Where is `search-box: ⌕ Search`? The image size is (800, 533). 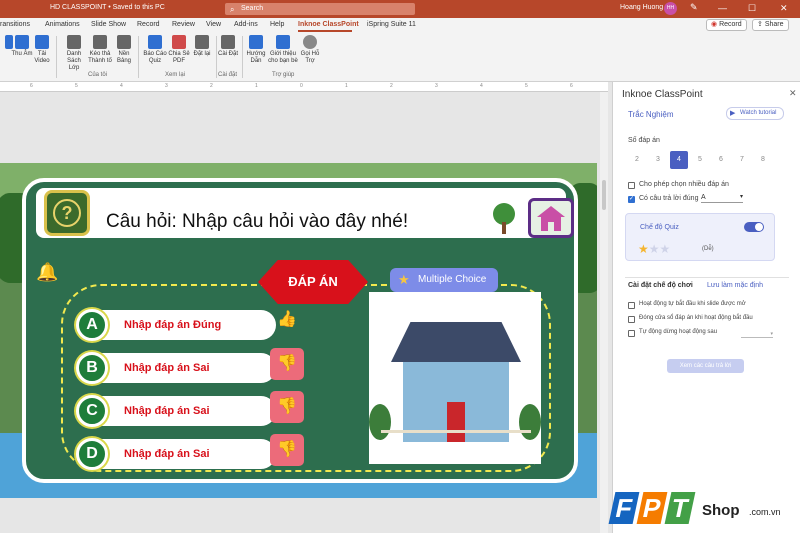 search-box: ⌕ Search is located at coordinates (320, 9).